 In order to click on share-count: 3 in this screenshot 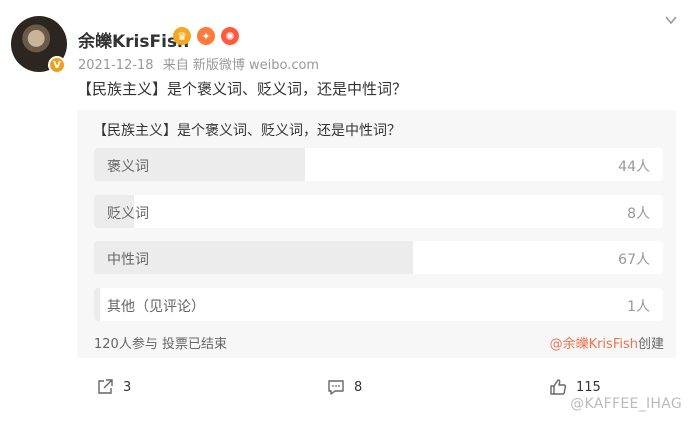, I will do `click(127, 387)`.